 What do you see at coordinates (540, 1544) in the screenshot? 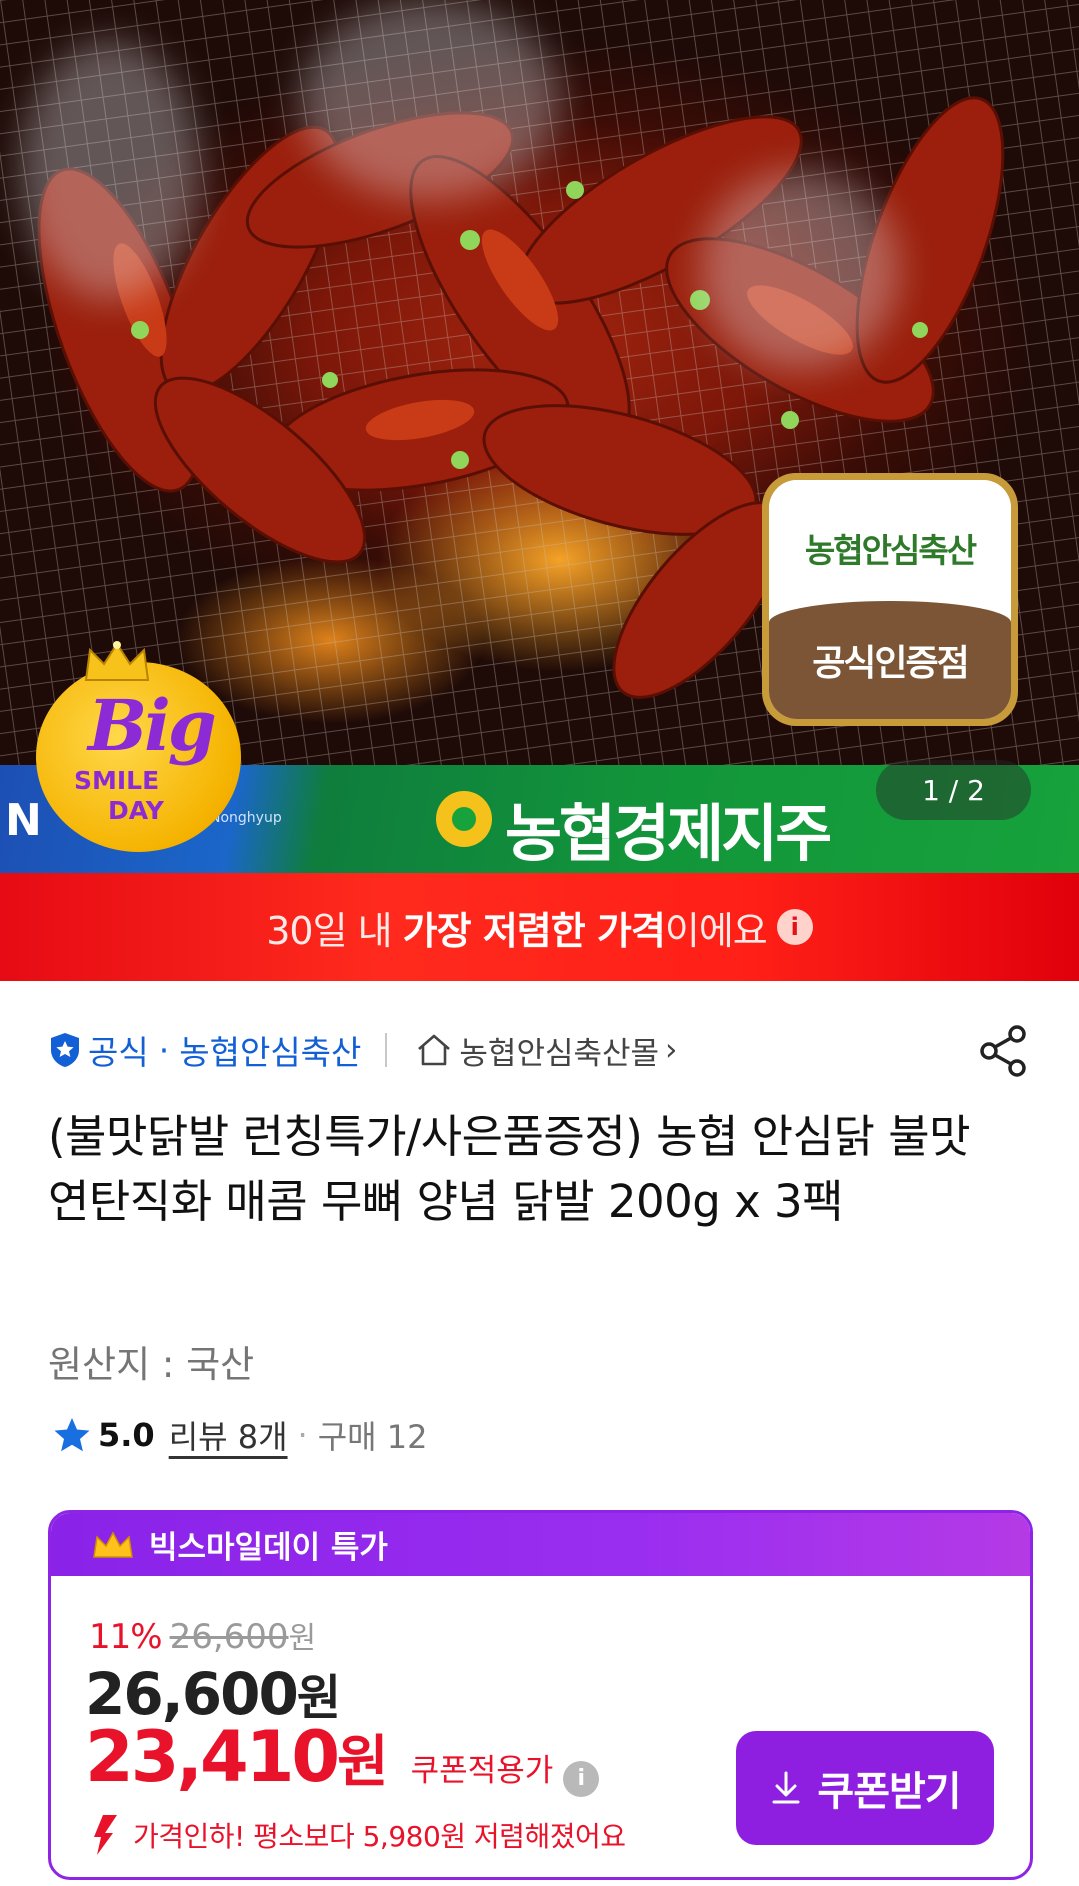
I see `deal-header: 빅스마일데이 특가` at bounding box center [540, 1544].